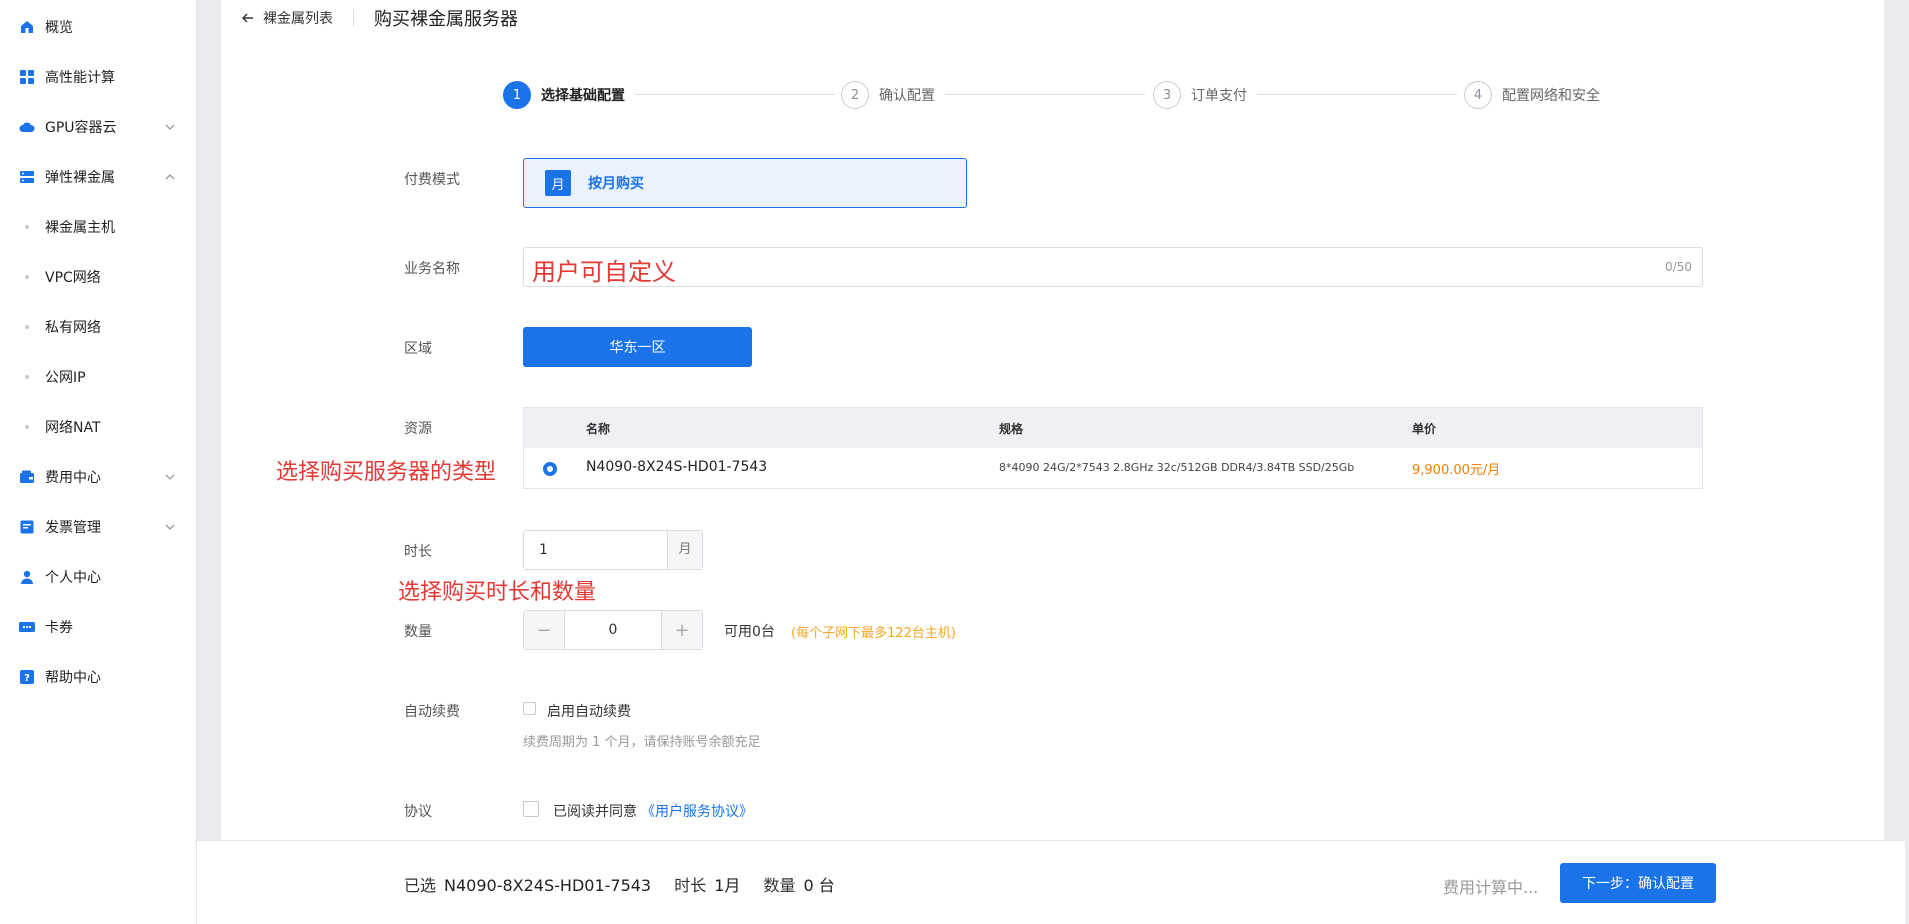 The image size is (1909, 924). Describe the element at coordinates (529, 708) in the screenshot. I see `auto-renew-checkbox` at that location.